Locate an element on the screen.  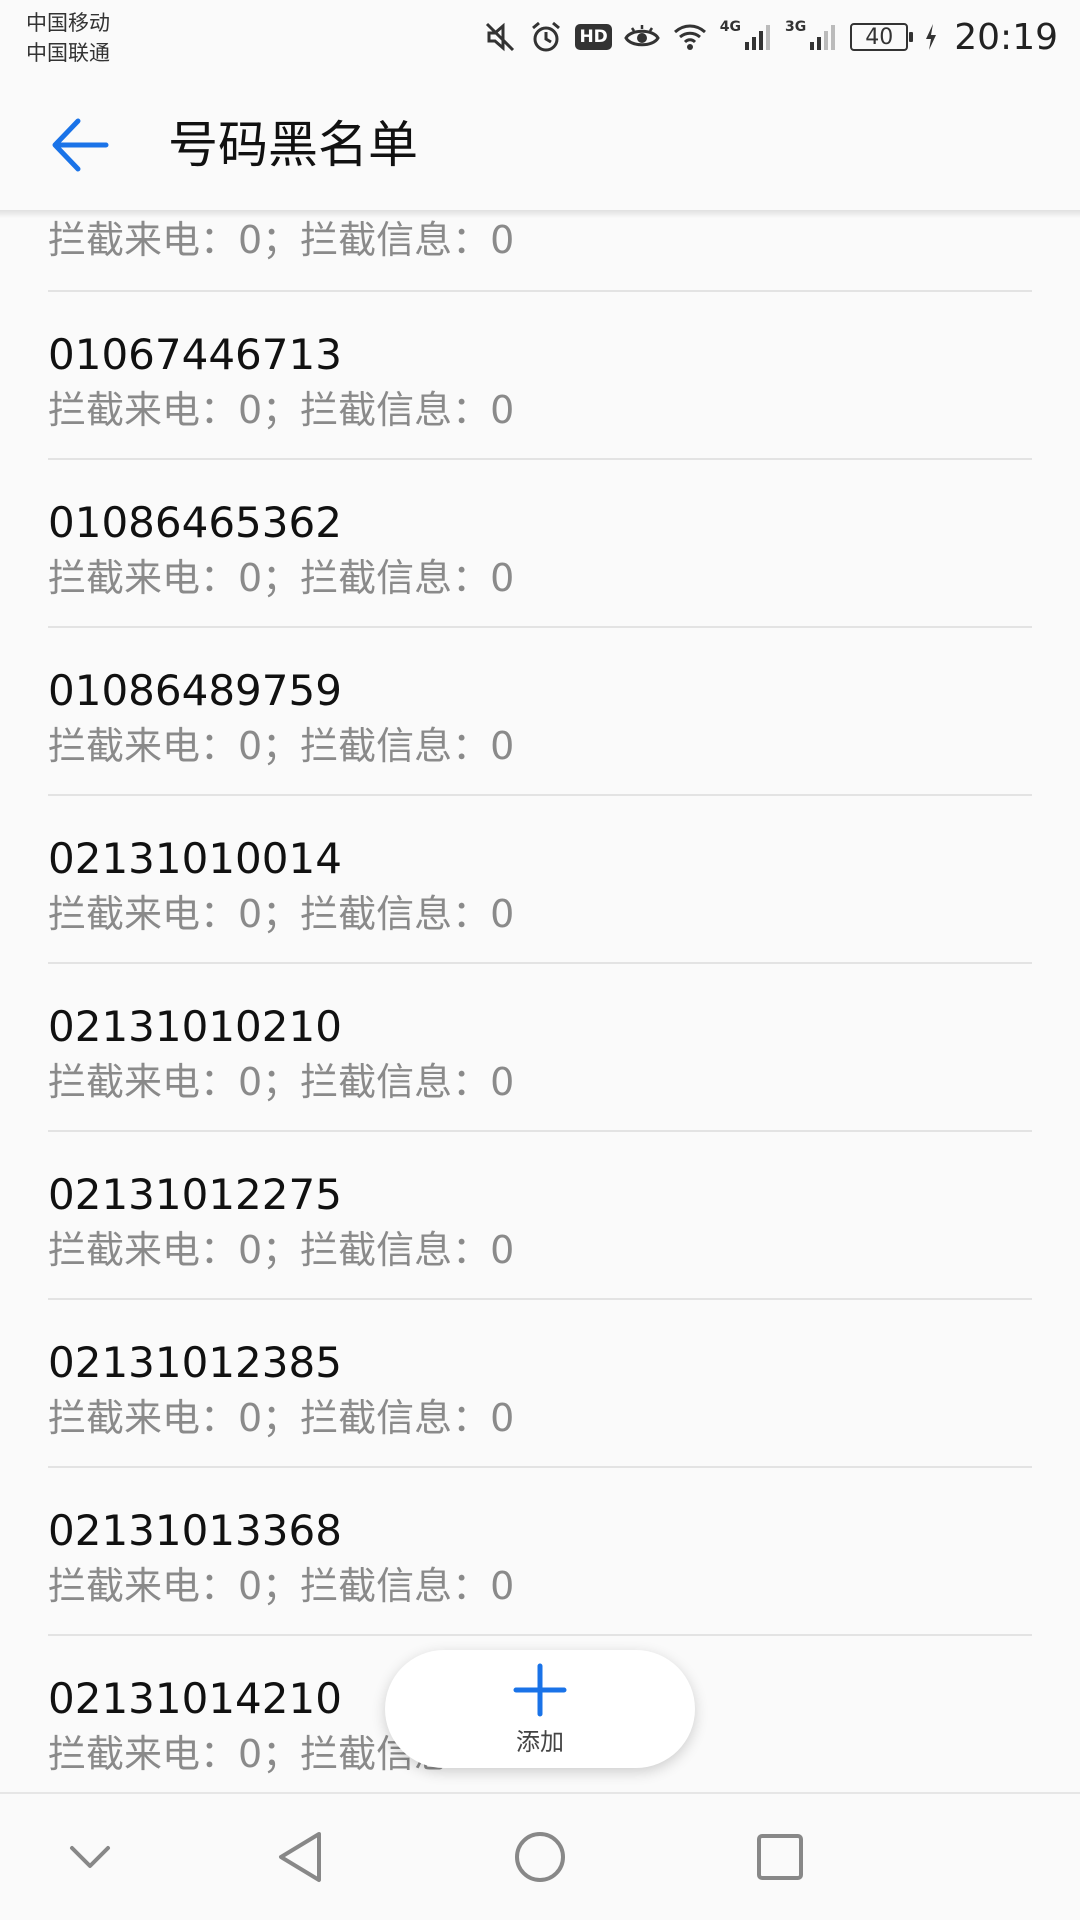
list-item: 01086465362 拦截来电：0；拦截信息：0 is located at coordinates (540, 544).